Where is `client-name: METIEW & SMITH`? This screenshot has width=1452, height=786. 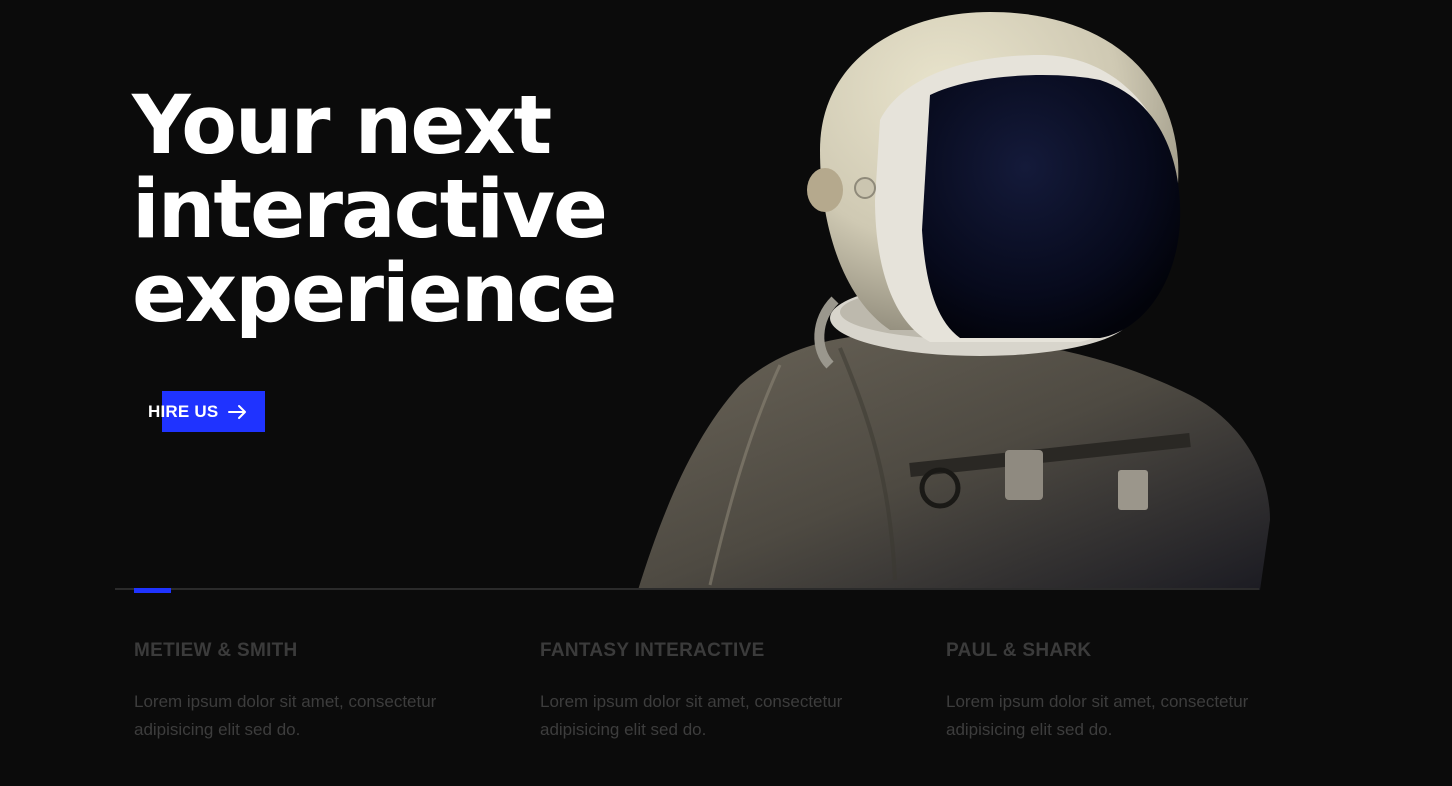 client-name: METIEW & SMITH is located at coordinates (216, 650).